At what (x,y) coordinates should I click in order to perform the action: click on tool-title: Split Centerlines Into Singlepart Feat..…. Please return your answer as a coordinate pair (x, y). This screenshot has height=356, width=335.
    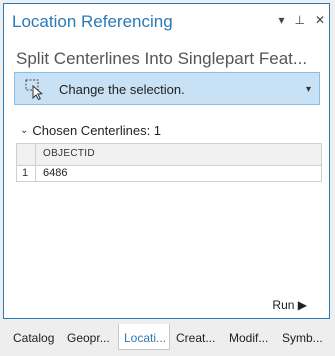
    Looking at the image, I should click on (162, 58).